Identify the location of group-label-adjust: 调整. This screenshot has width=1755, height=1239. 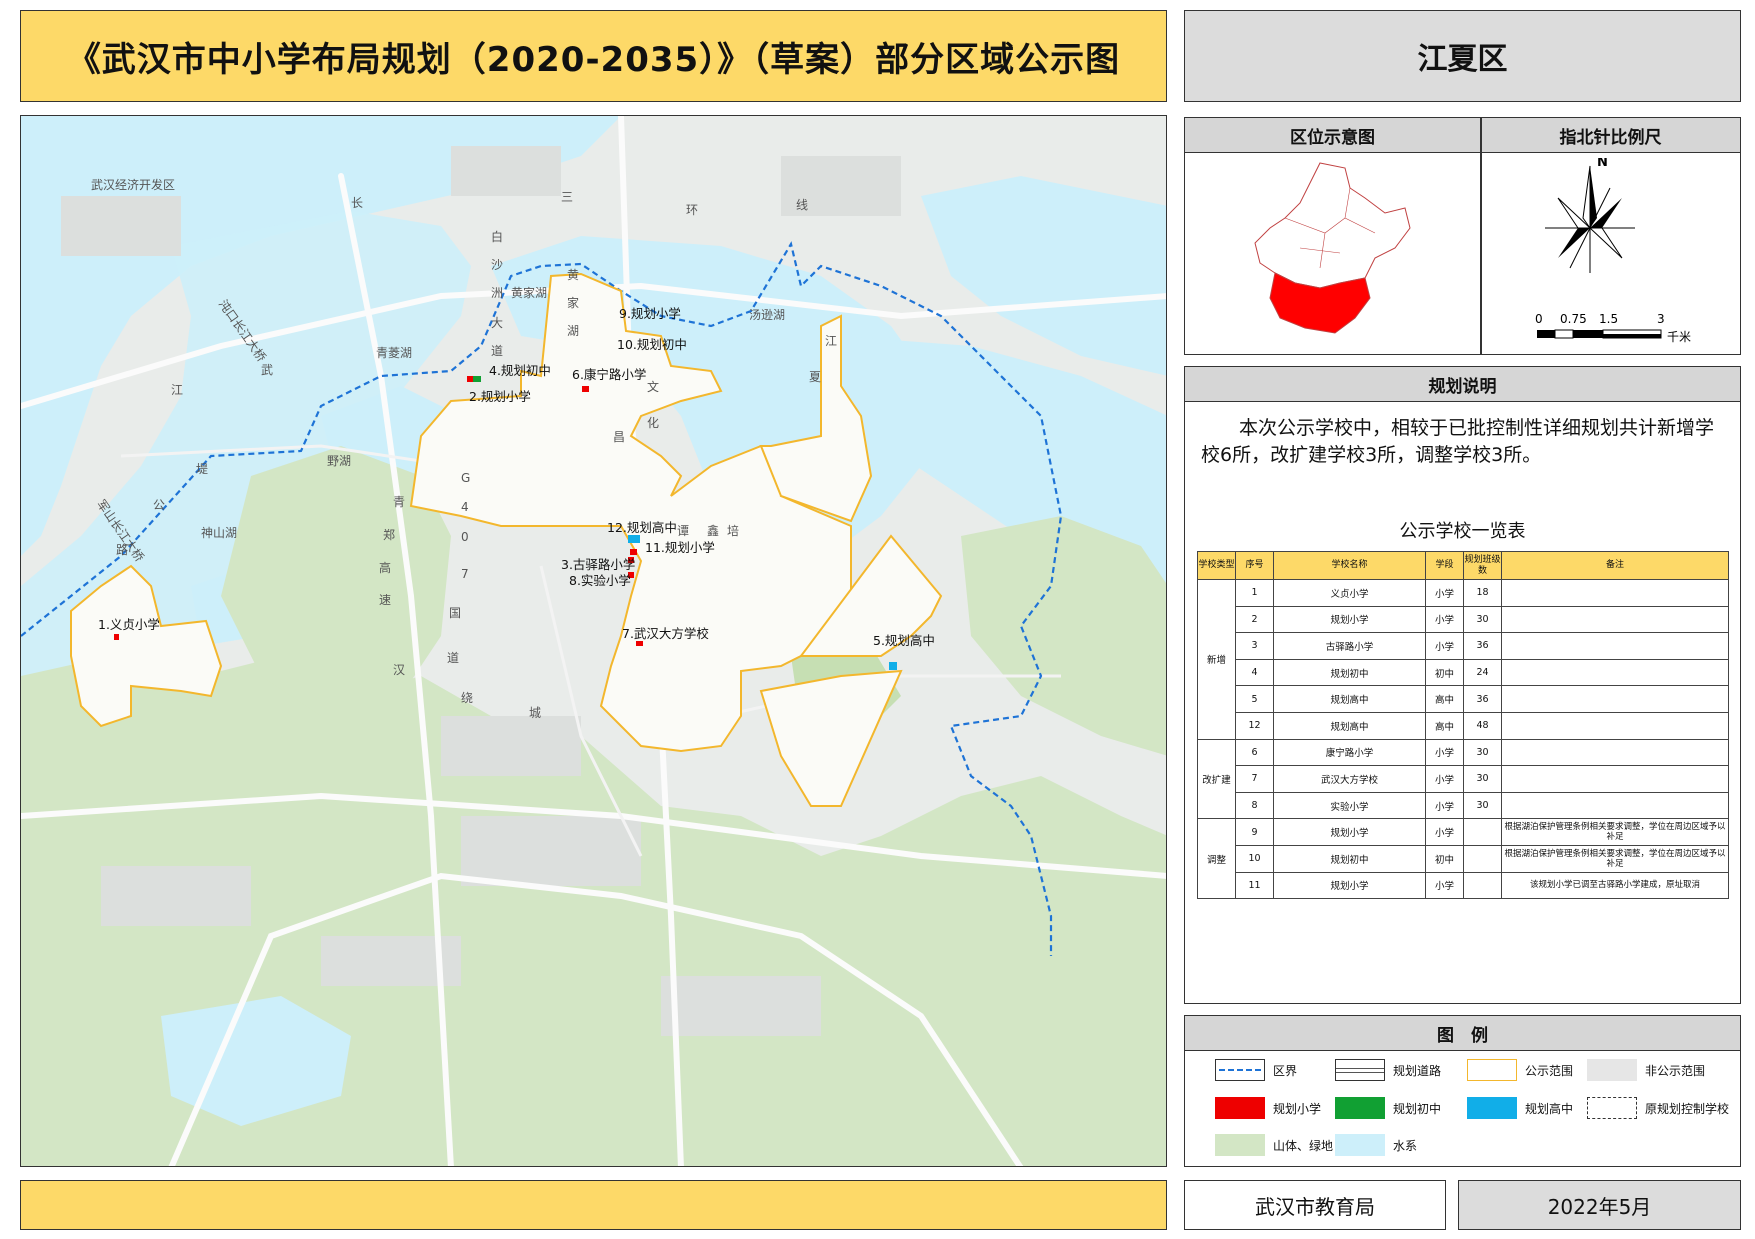
(1216, 859).